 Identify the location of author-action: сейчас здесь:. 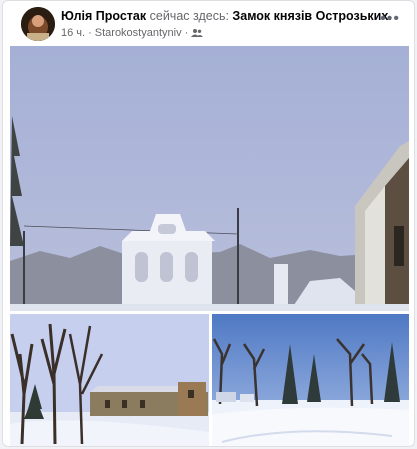
(189, 16).